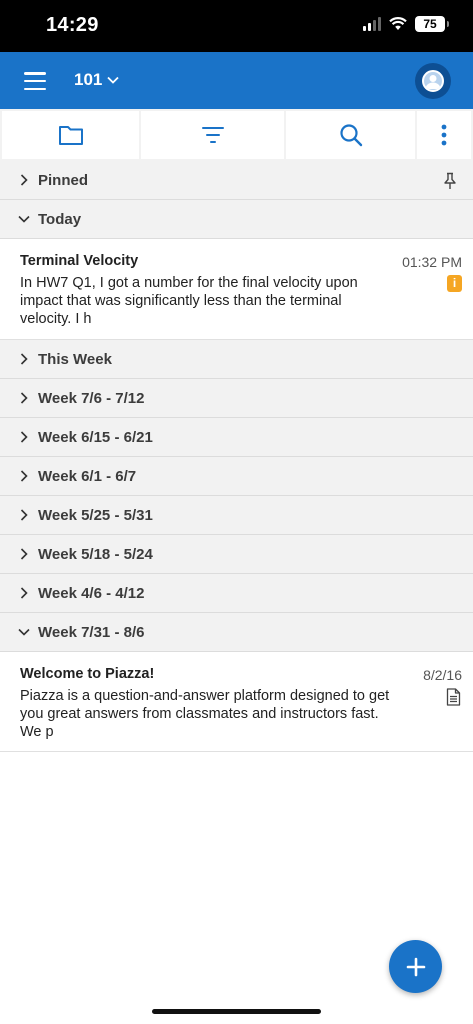 The height and width of the screenshot is (1024, 473). I want to click on folders-button, so click(70, 135).